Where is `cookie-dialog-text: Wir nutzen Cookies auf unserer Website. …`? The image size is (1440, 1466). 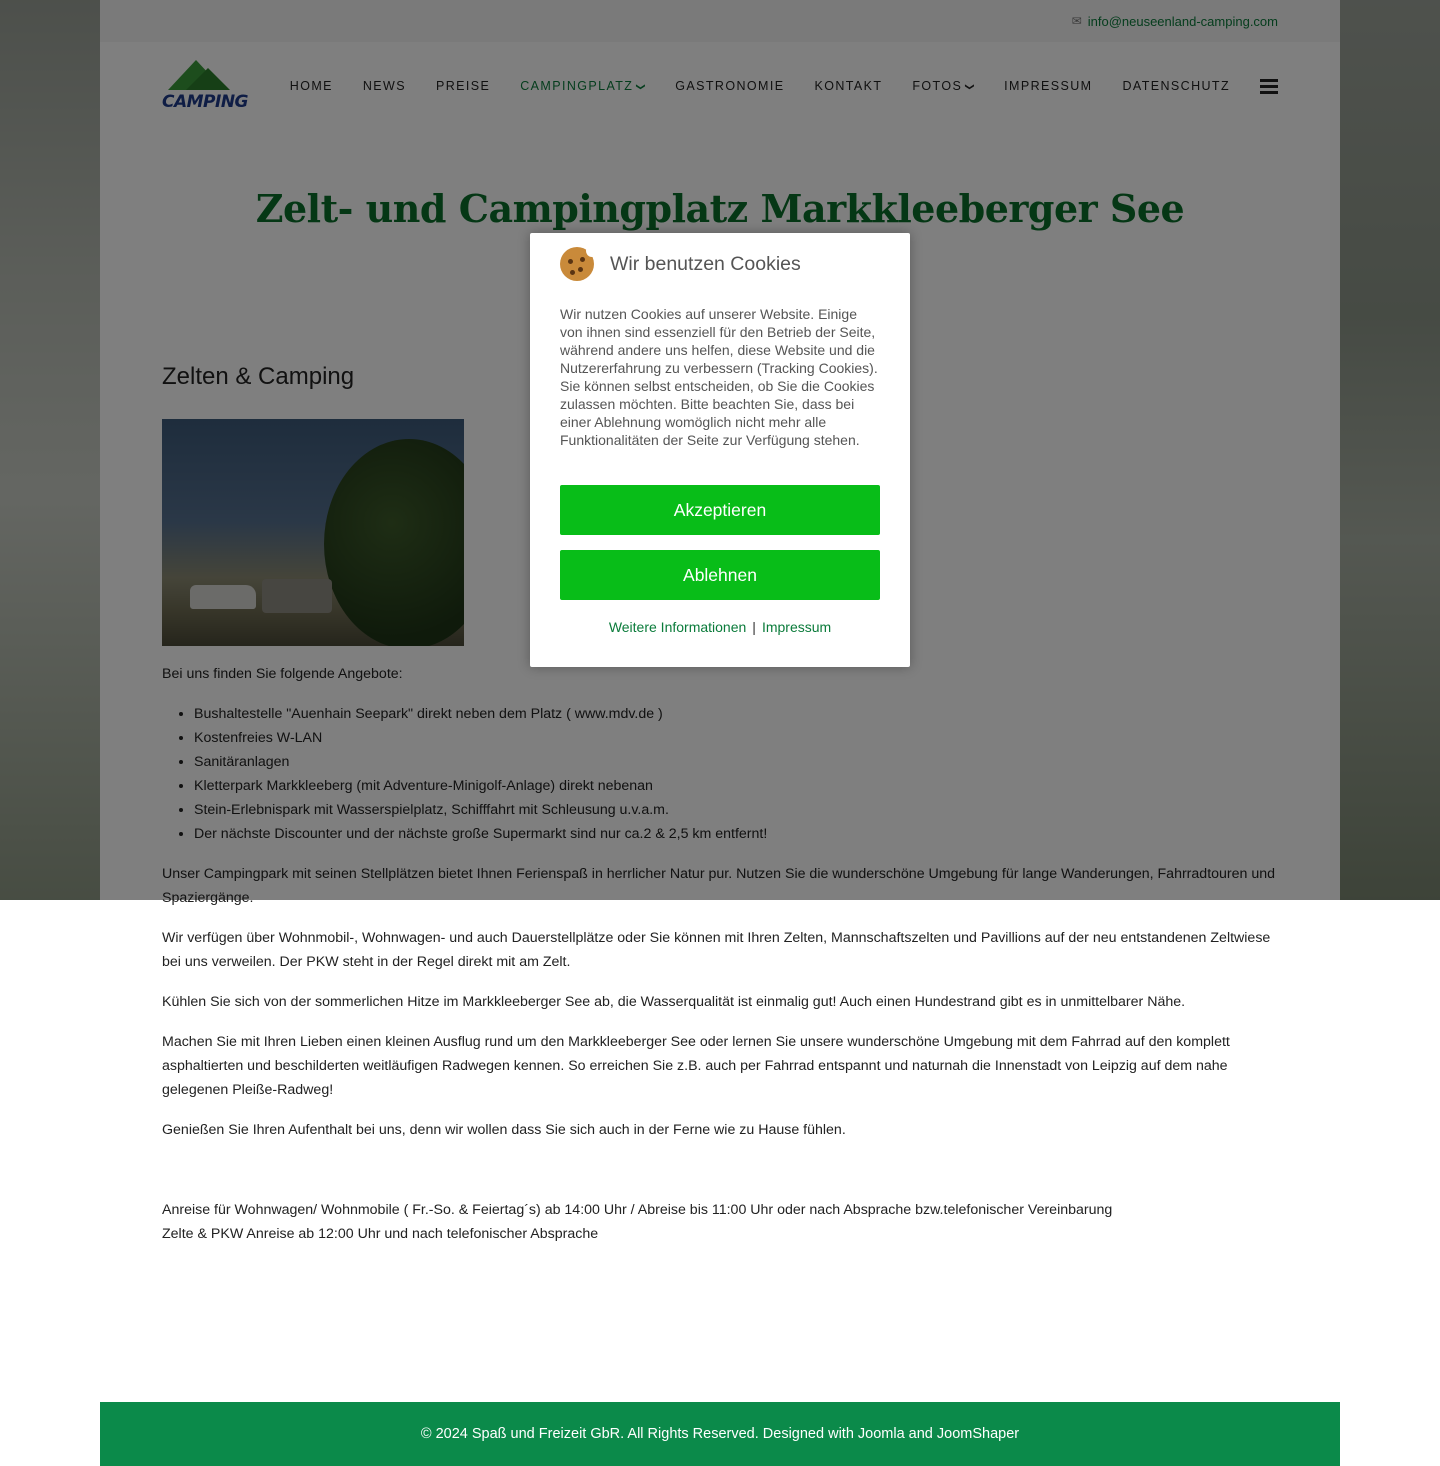 cookie-dialog-text: Wir nutzen Cookies auf unserer Website. … is located at coordinates (719, 377).